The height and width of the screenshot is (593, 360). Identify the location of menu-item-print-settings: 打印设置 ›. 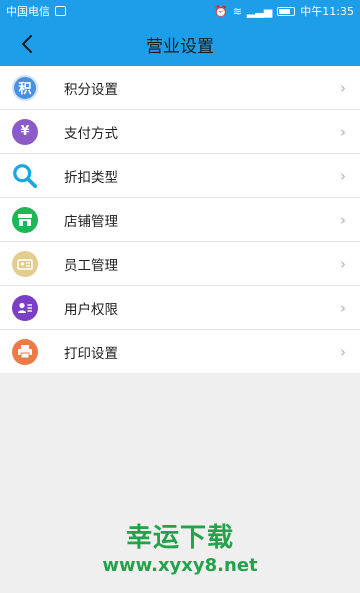
(180, 351).